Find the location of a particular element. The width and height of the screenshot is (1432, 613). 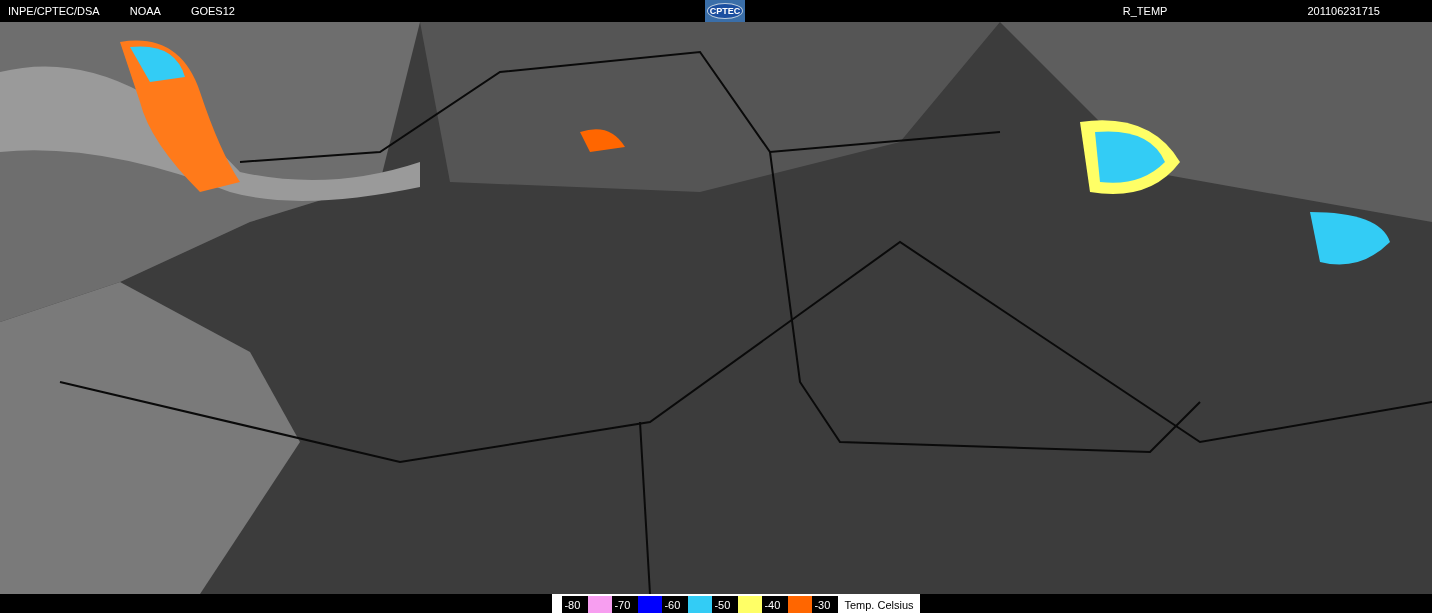

header-label: GOES12 is located at coordinates (212, 11).